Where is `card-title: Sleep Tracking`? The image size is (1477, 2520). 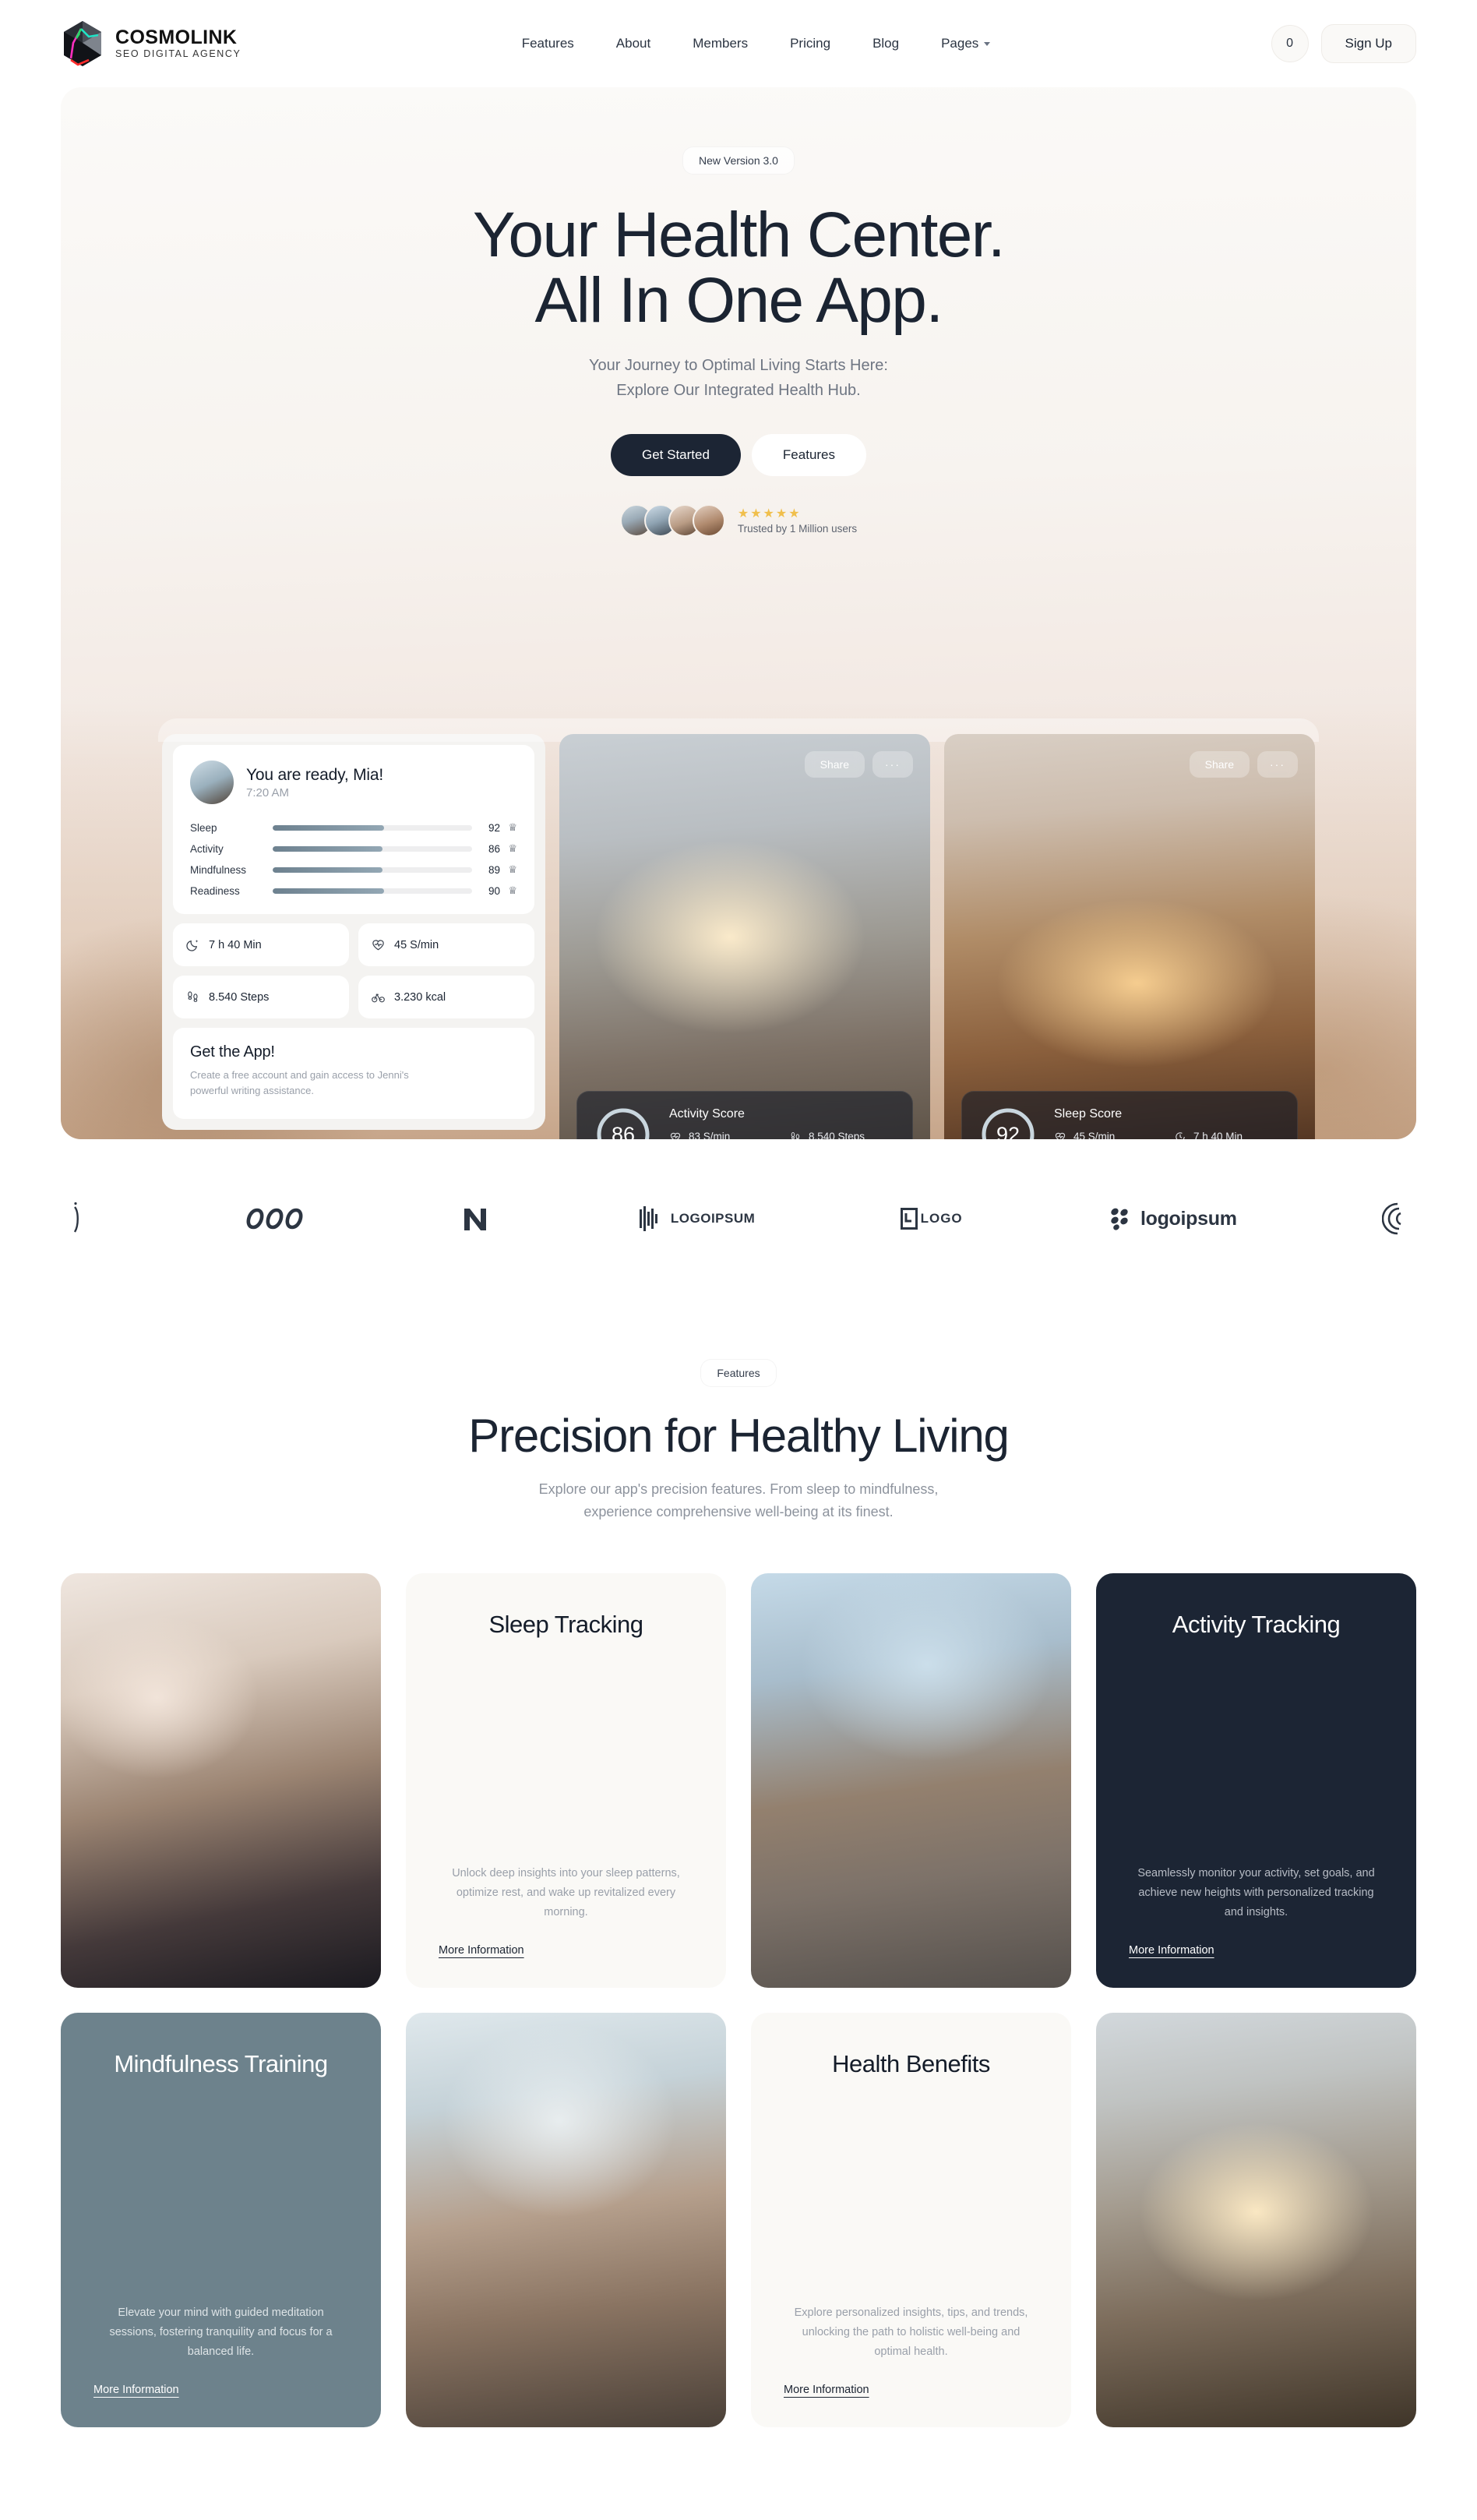
card-title: Sleep Tracking is located at coordinates (565, 1624).